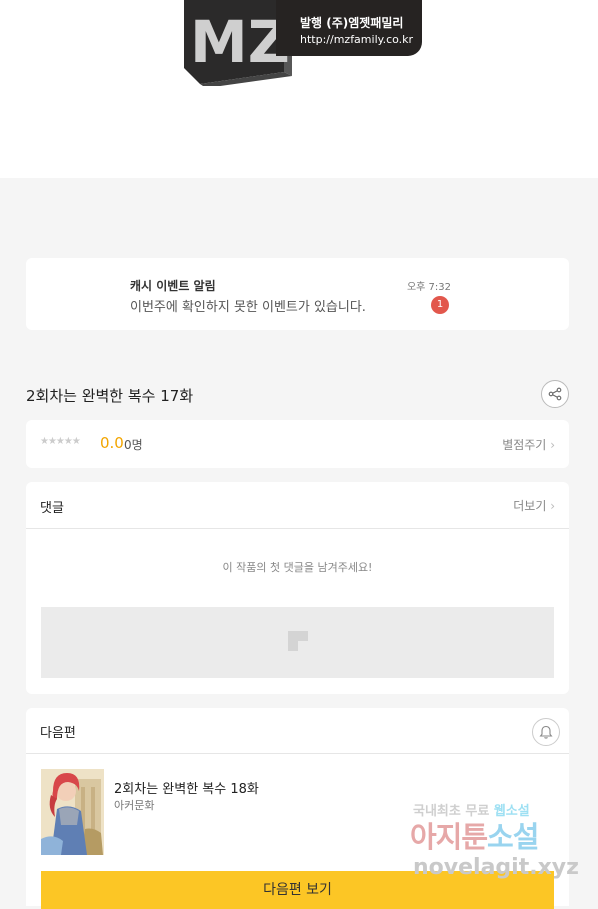 This screenshot has width=598, height=909. I want to click on rating-score: 0.0, so click(112, 443).